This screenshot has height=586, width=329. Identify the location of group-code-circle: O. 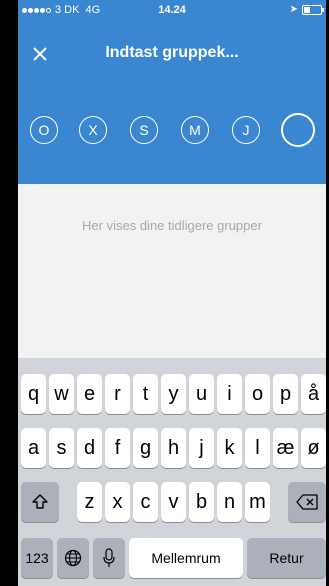
(44, 130).